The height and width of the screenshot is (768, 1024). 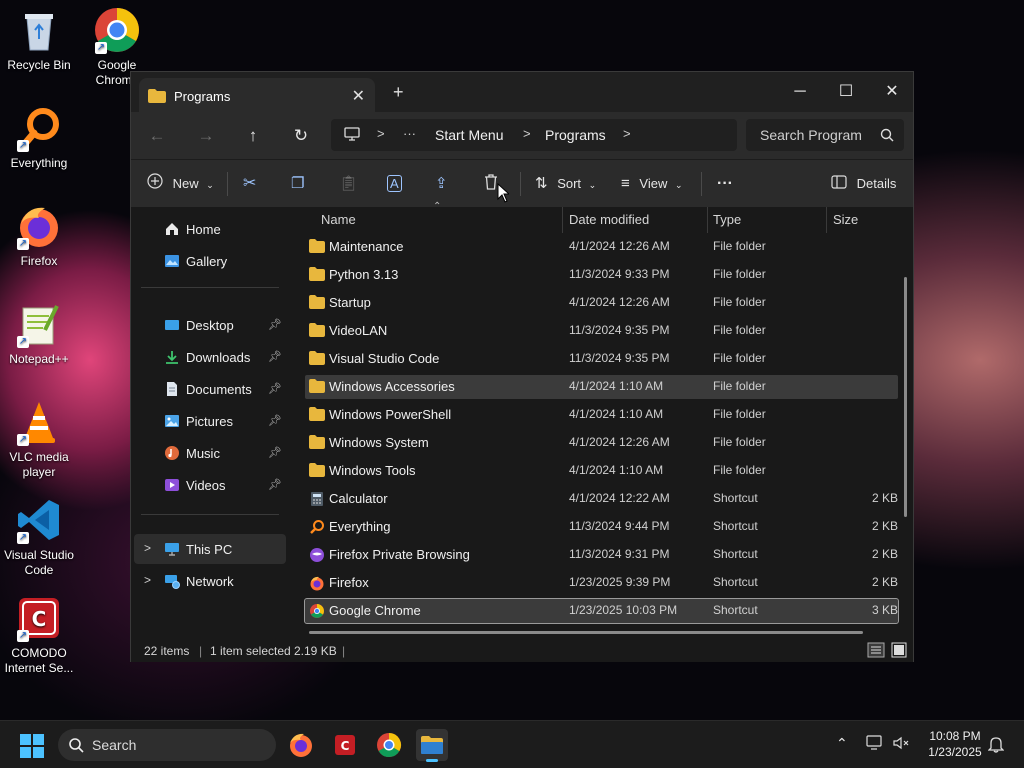 What do you see at coordinates (206, 136) in the screenshot?
I see `forward-button: →` at bounding box center [206, 136].